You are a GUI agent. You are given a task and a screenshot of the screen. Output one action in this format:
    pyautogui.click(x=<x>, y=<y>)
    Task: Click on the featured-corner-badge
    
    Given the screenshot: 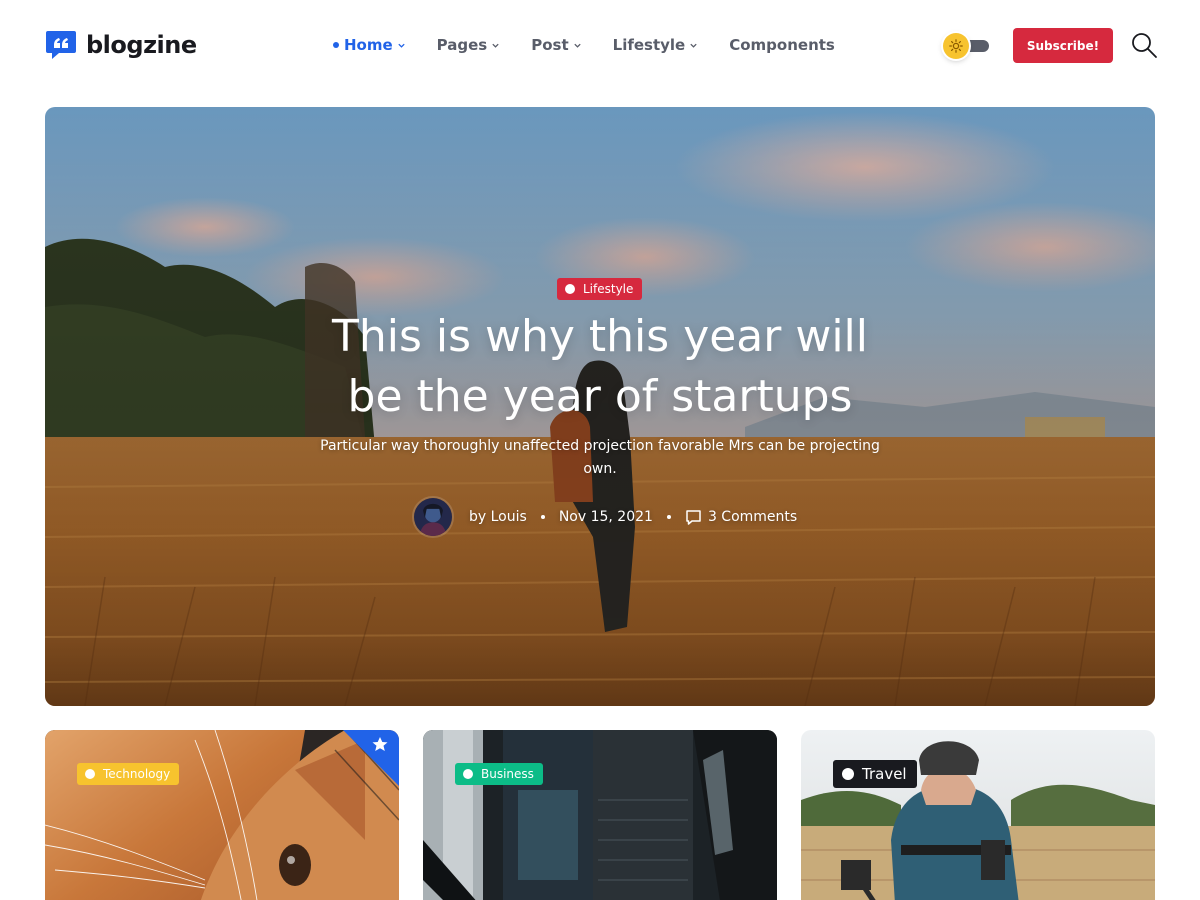 What is the action you would take?
    pyautogui.click(x=371, y=758)
    